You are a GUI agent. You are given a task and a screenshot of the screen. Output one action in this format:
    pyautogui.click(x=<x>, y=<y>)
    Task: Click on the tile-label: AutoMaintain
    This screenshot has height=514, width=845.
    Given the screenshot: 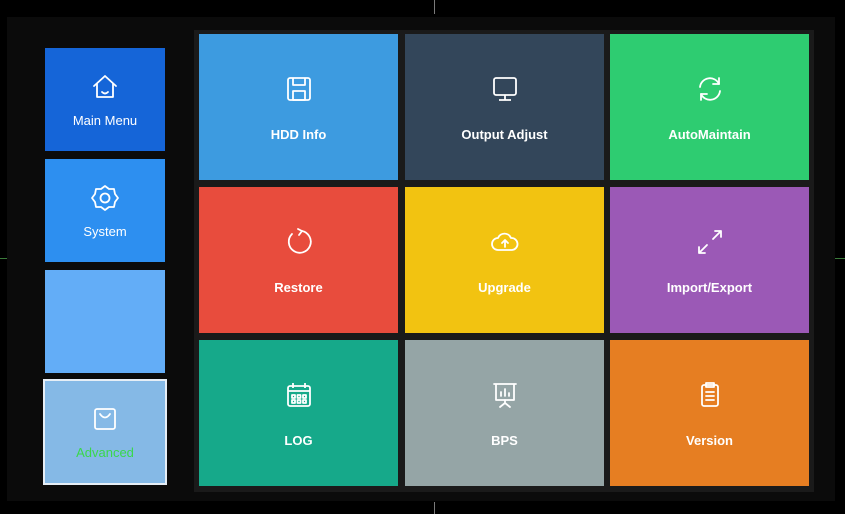 What is the action you would take?
    pyautogui.click(x=709, y=134)
    